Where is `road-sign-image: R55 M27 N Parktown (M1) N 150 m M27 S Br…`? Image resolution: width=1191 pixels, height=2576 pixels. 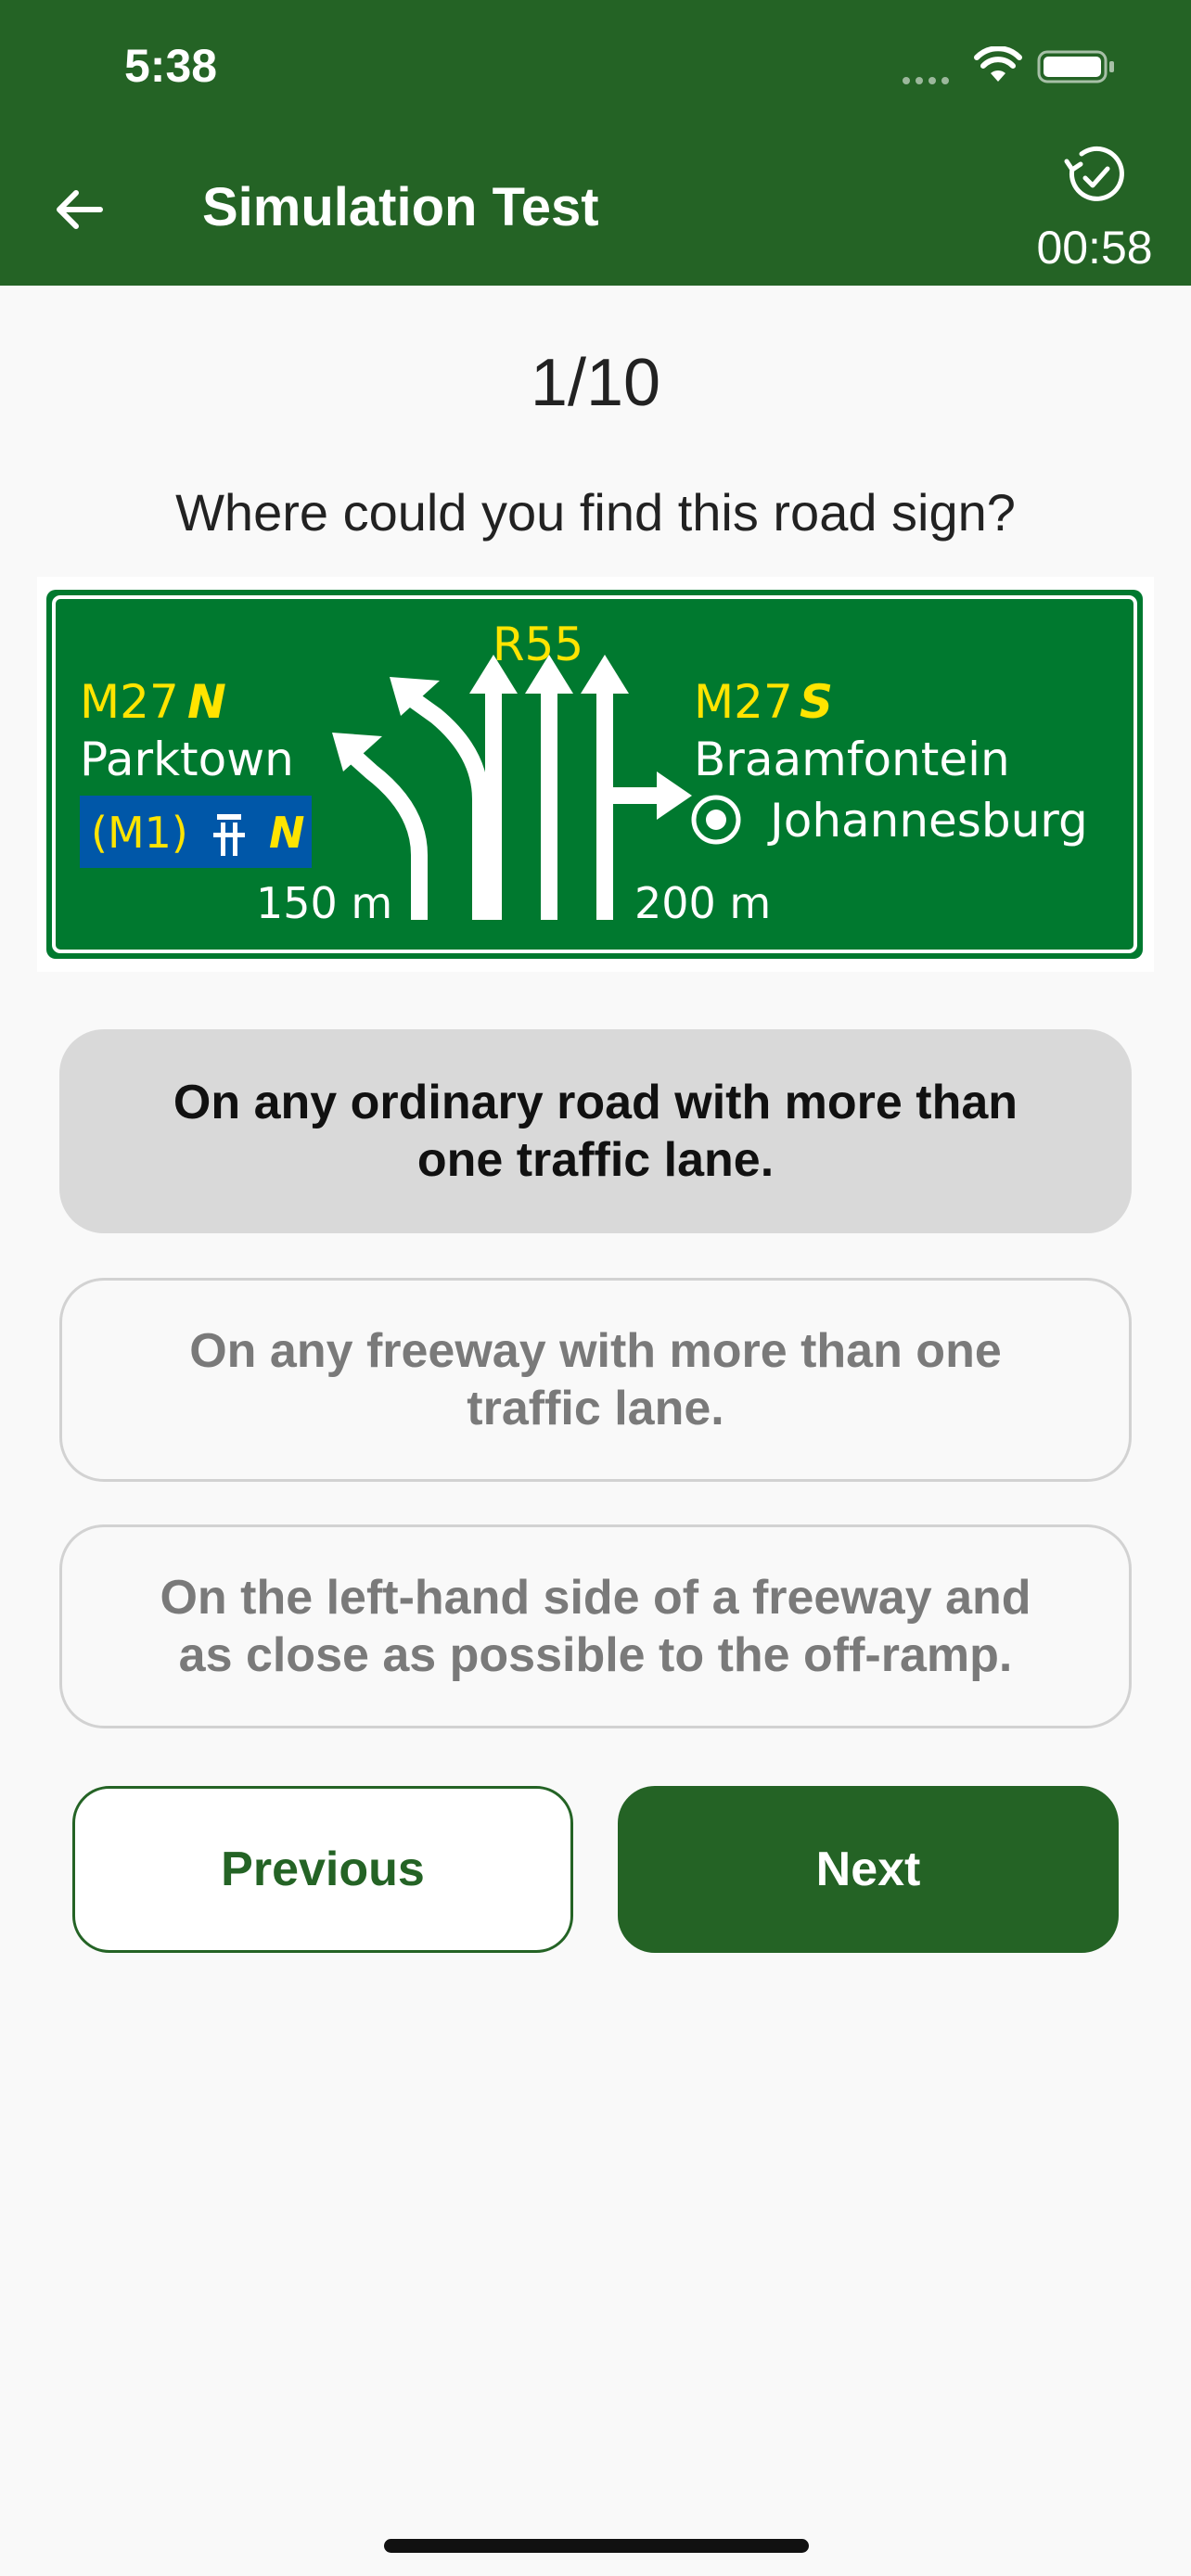 road-sign-image: R55 M27 N Parktown (M1) N 150 m M27 S Br… is located at coordinates (595, 774).